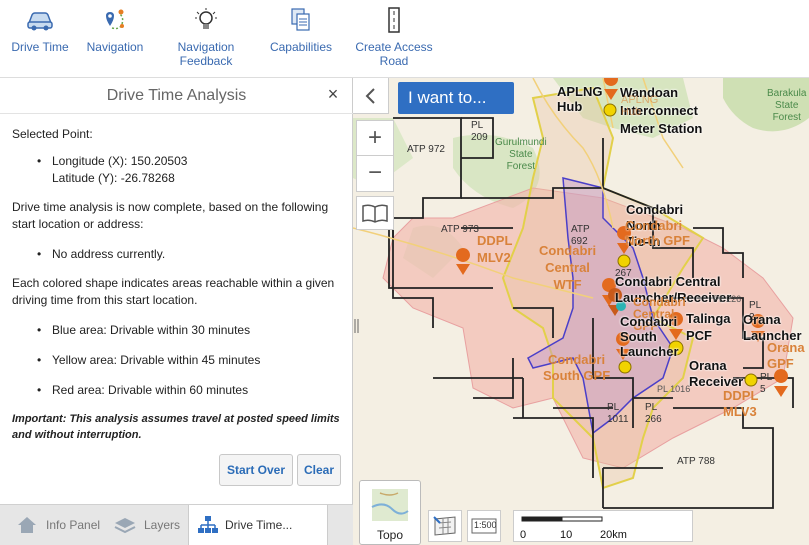  What do you see at coordinates (27, 525) in the screenshot?
I see `home-icon` at bounding box center [27, 525].